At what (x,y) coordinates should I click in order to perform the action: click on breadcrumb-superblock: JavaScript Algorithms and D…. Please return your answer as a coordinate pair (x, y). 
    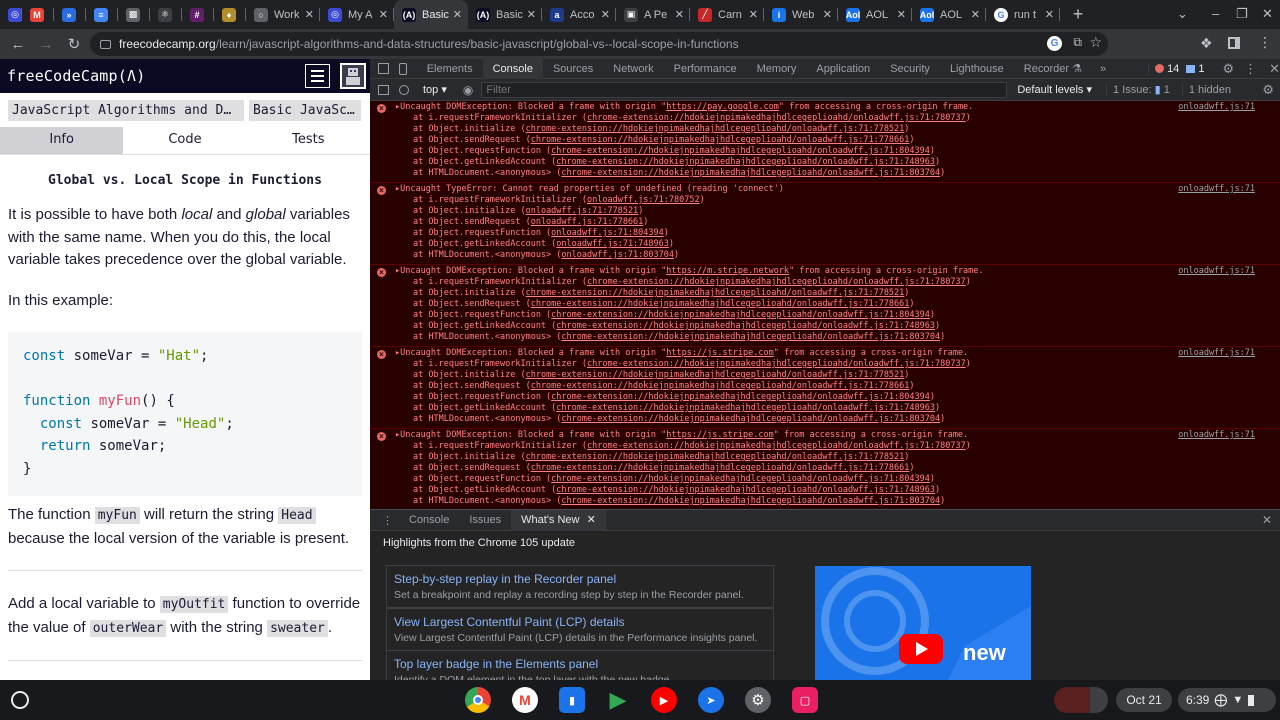
    Looking at the image, I should click on (126, 110).